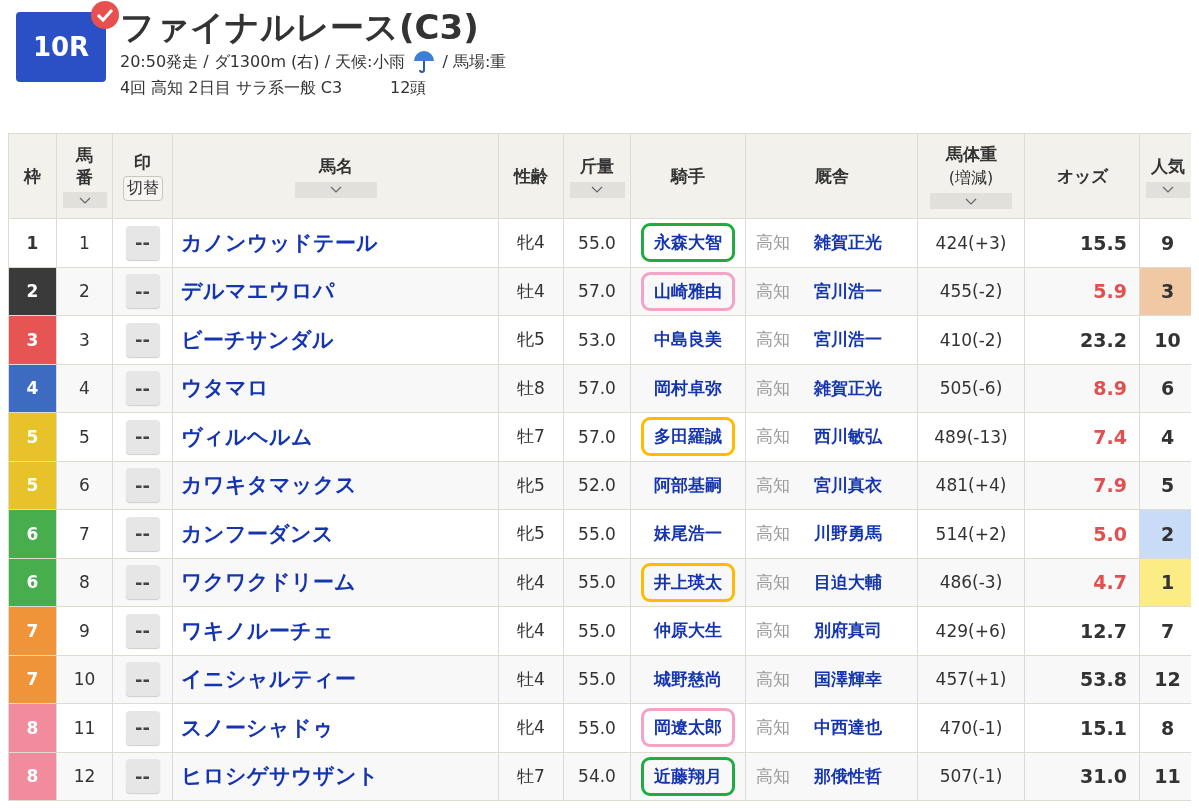  Describe the element at coordinates (971, 534) in the screenshot. I see `body-weight: 514(+2)` at that location.